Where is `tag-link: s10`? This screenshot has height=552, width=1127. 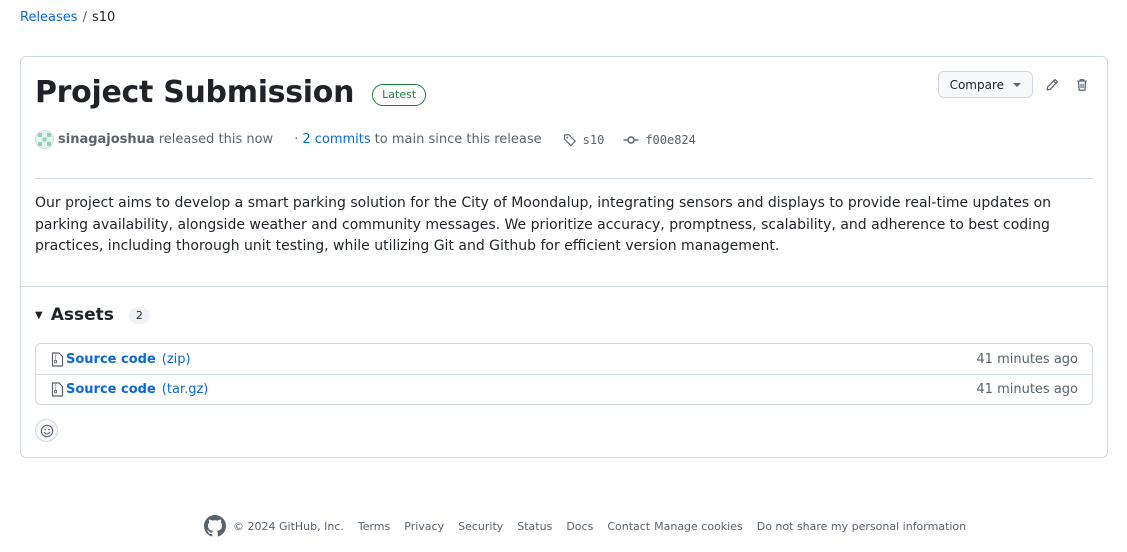 tag-link: s10 is located at coordinates (584, 139).